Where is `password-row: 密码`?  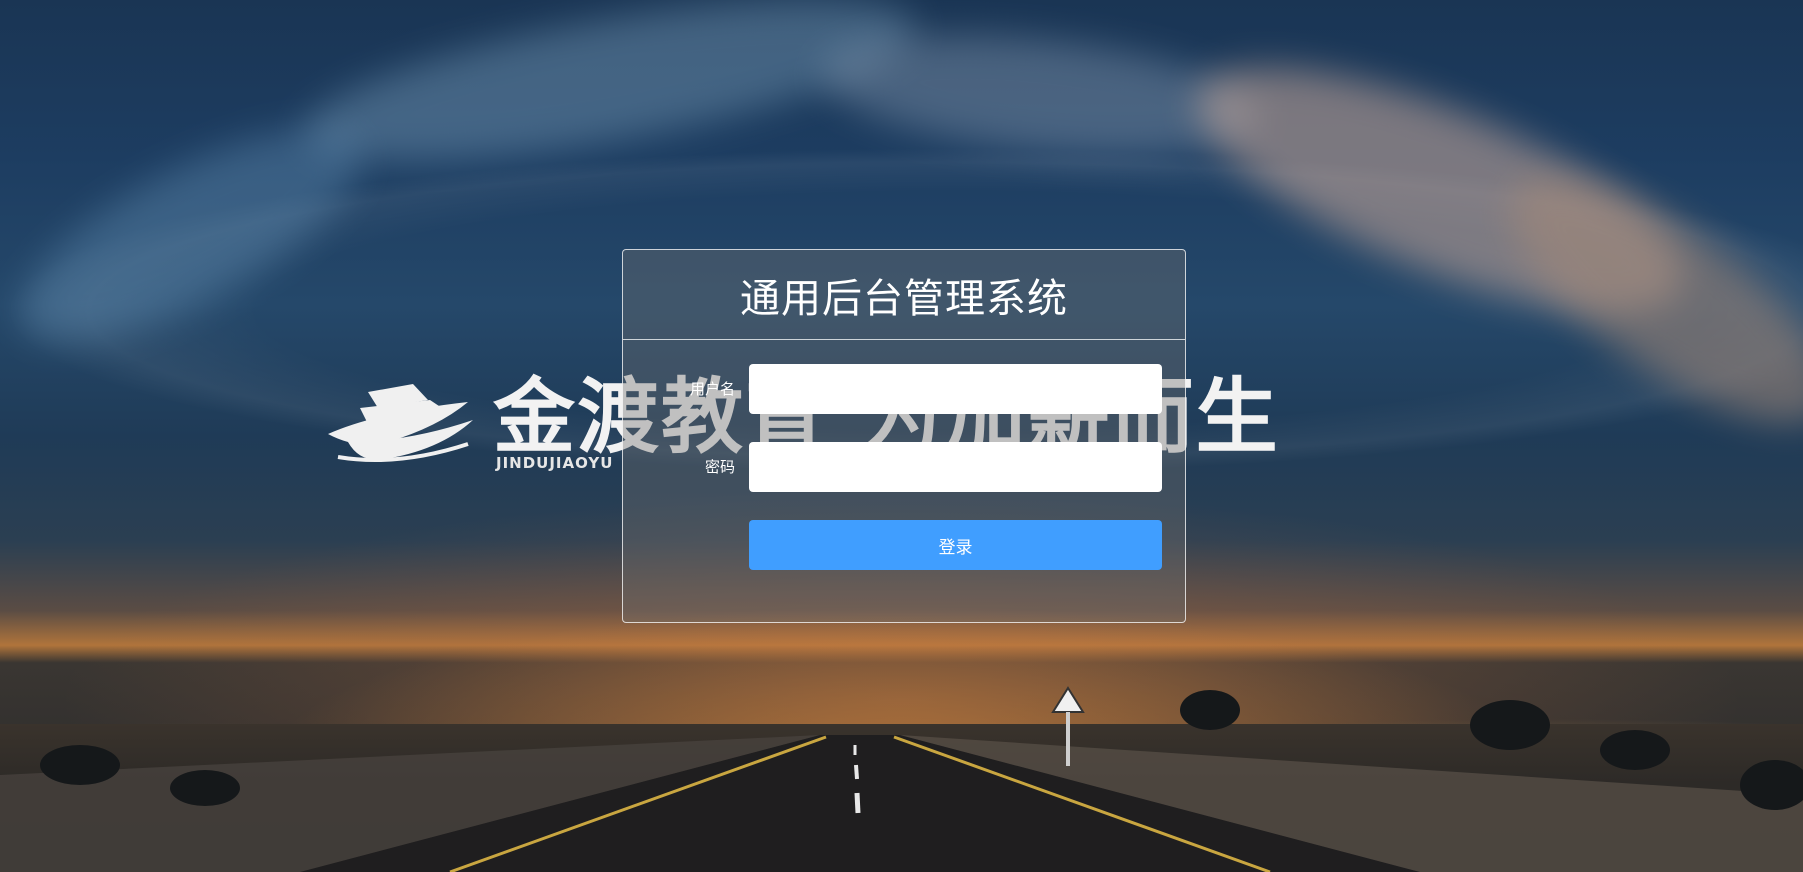
password-row: 密码 is located at coordinates (904, 467).